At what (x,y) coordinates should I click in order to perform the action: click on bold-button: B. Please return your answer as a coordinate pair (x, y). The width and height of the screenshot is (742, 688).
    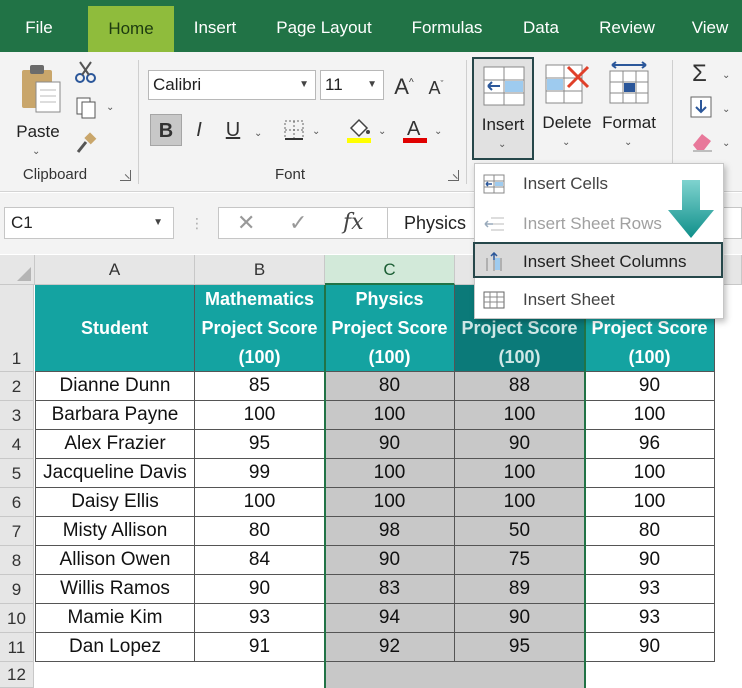
    Looking at the image, I should click on (166, 130).